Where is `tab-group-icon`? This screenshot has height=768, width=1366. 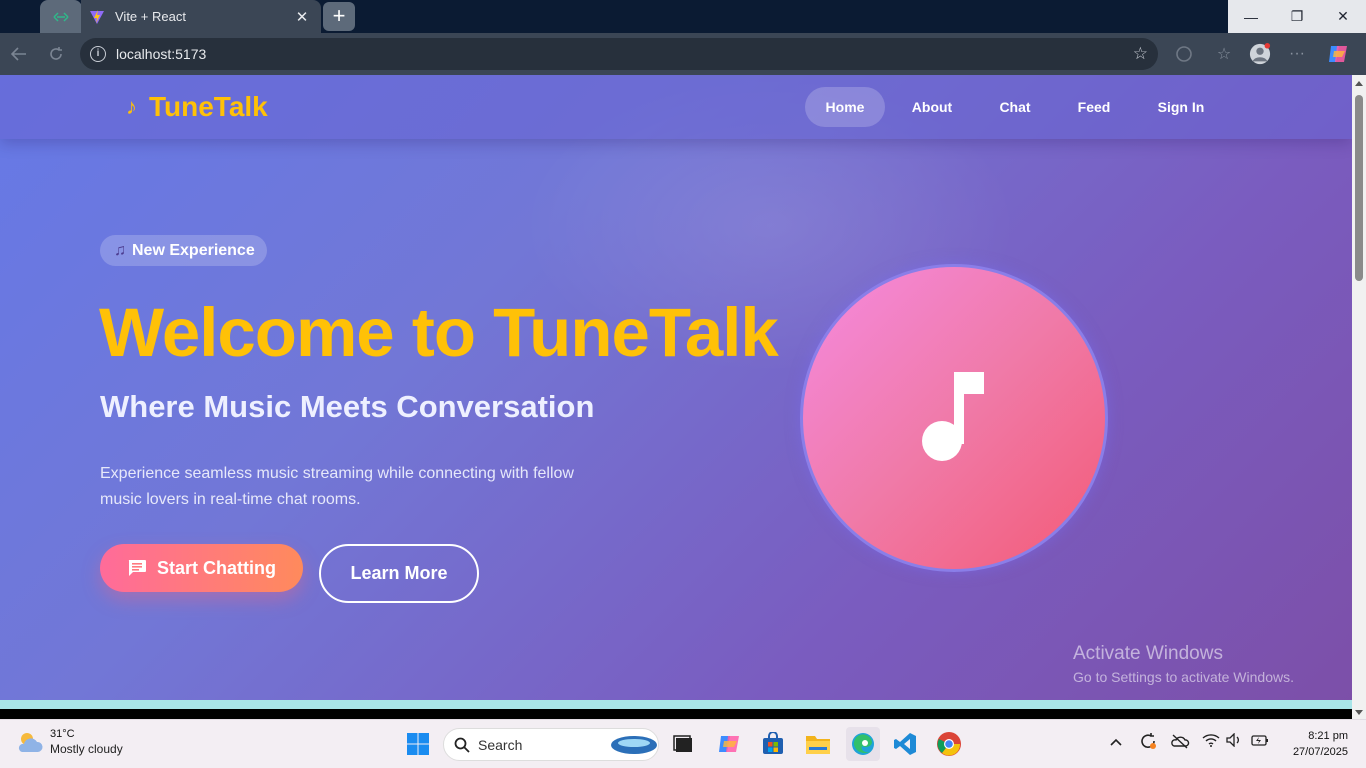 tab-group-icon is located at coordinates (61, 16).